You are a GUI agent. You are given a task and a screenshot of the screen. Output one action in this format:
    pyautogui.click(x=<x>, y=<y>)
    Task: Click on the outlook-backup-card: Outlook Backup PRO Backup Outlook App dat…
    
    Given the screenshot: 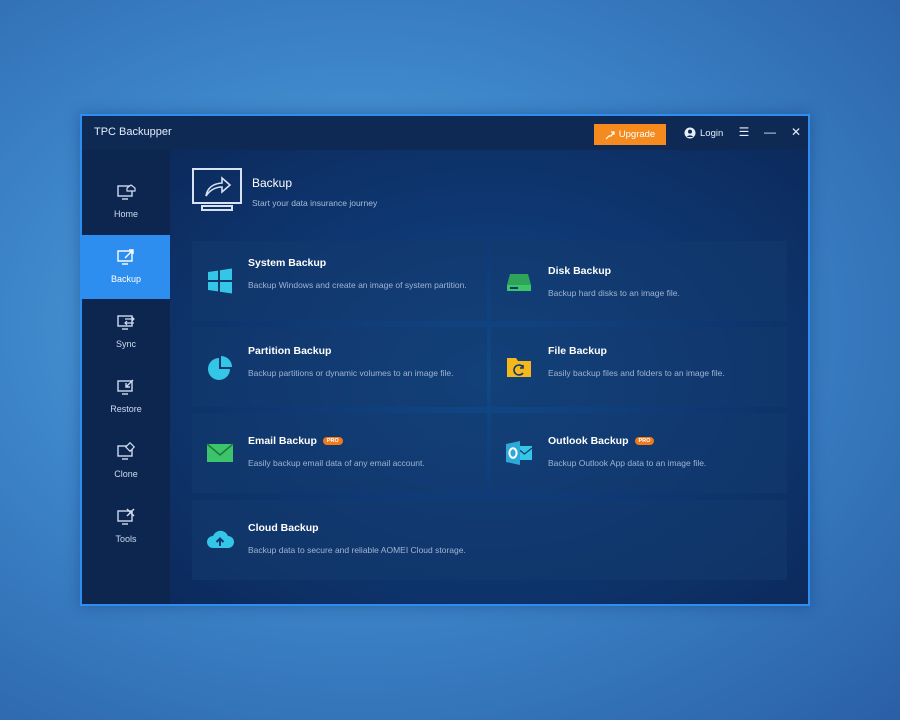 What is the action you would take?
    pyautogui.click(x=639, y=453)
    